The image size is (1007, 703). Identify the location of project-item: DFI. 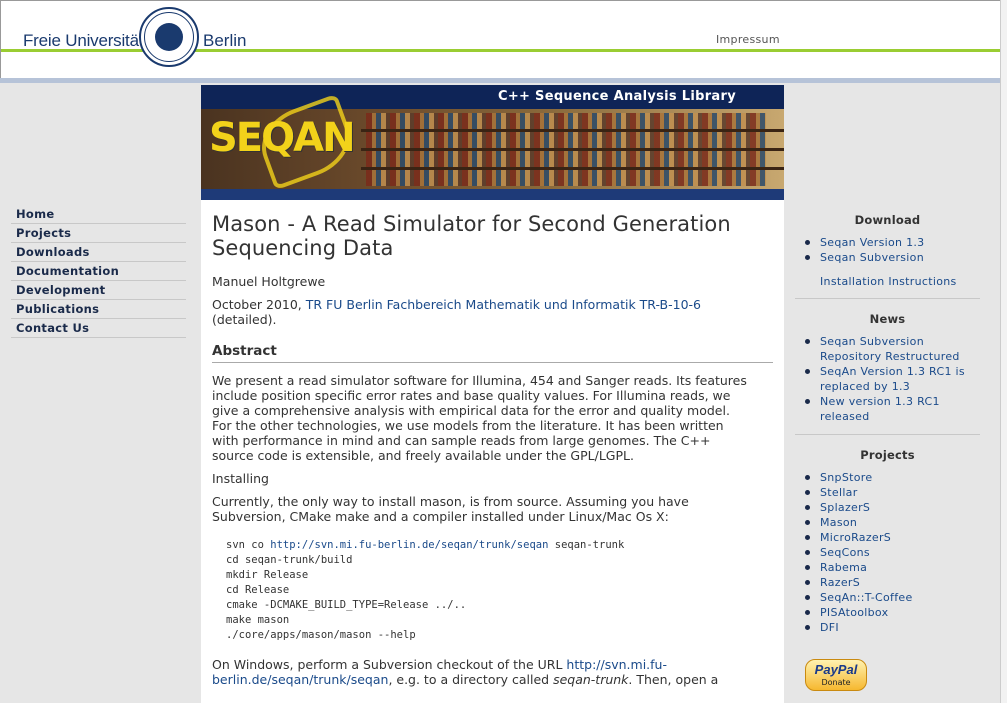
(892, 627).